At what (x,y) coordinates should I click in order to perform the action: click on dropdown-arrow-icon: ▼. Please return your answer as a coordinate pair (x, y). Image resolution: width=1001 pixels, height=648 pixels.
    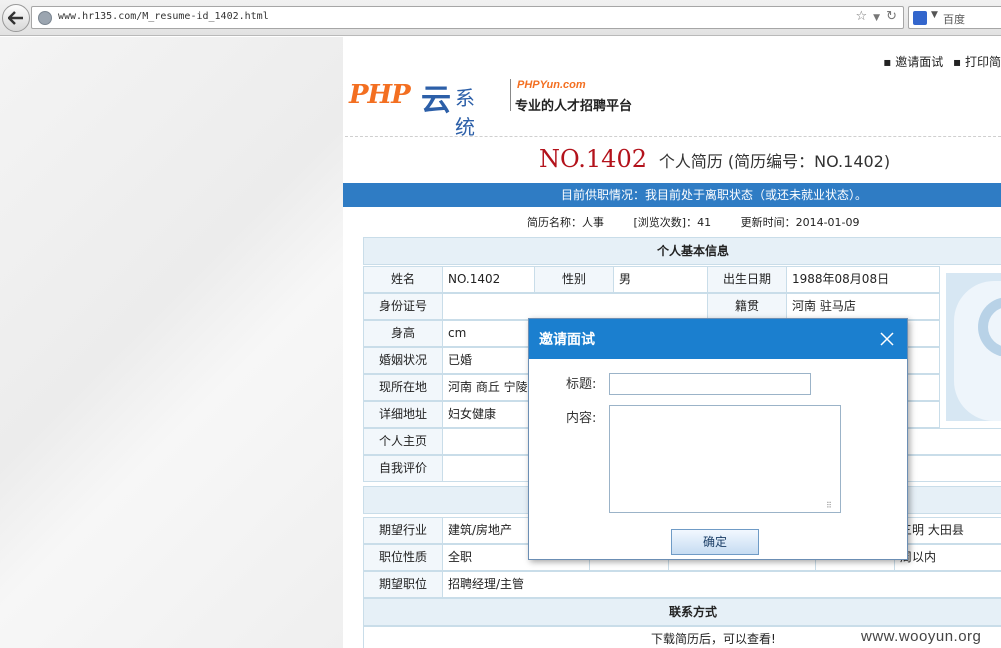
    Looking at the image, I should click on (876, 18).